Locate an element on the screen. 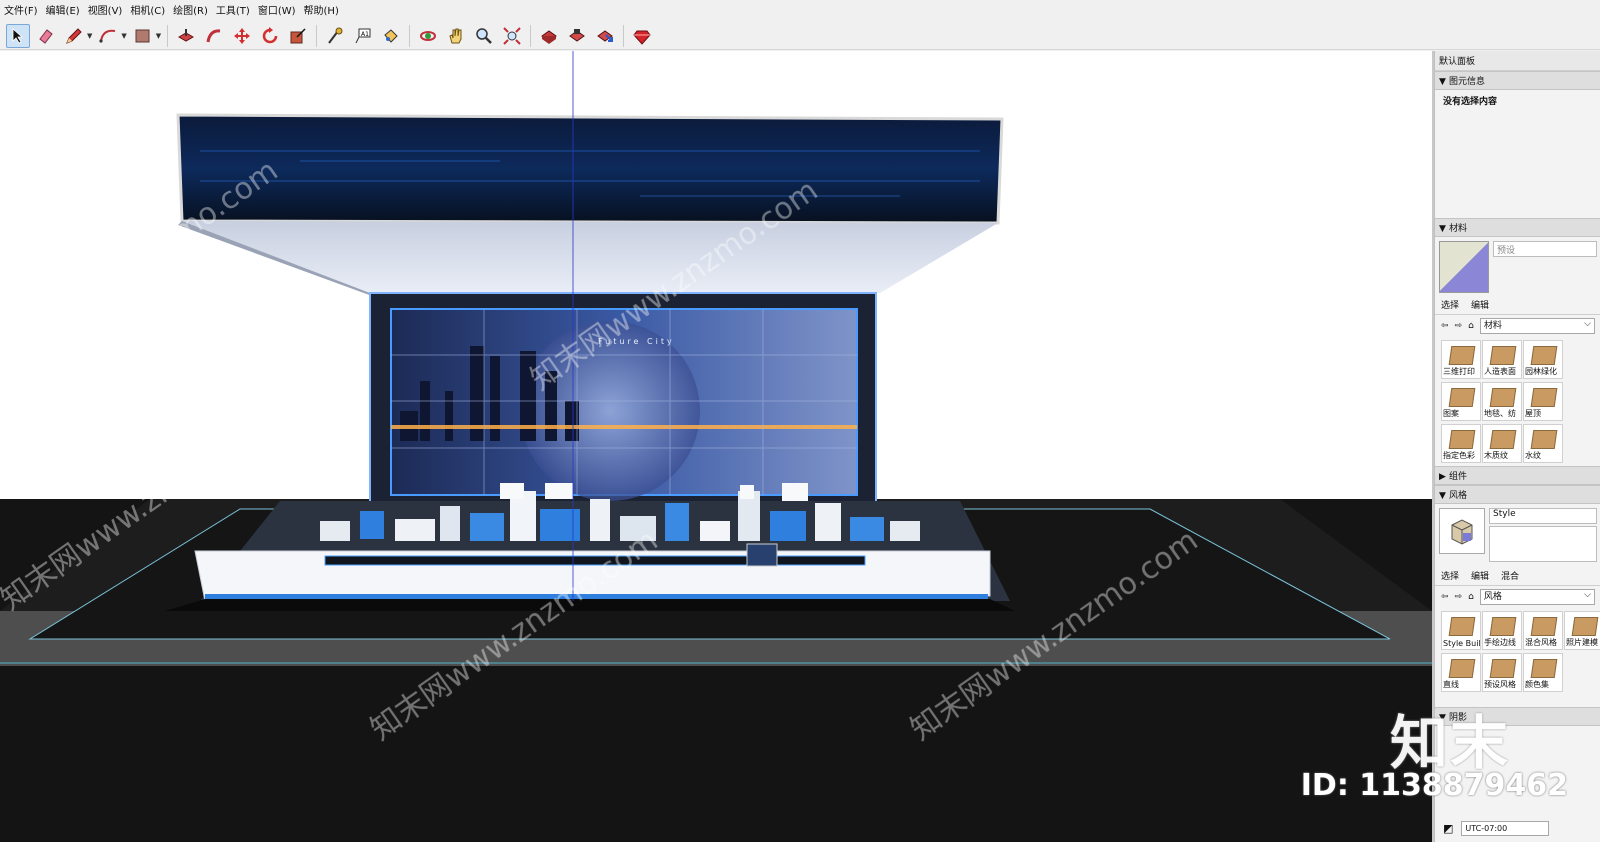 The height and width of the screenshot is (842, 1600). move-icon is located at coordinates (242, 36).